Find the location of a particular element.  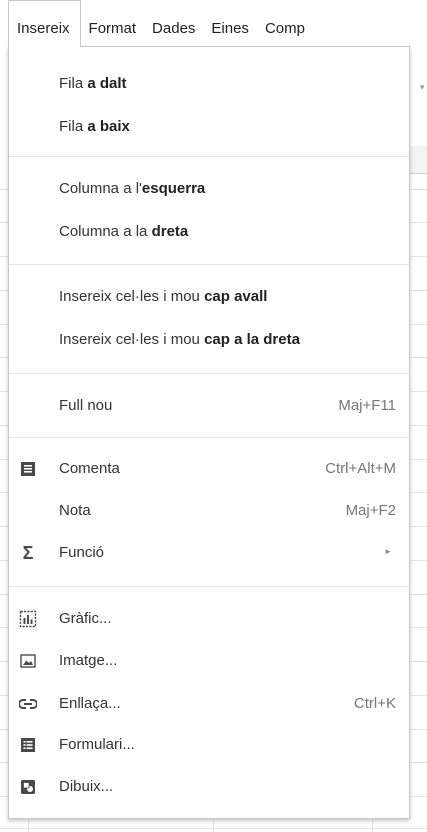

comment-label: Comenta is located at coordinates (89, 468).